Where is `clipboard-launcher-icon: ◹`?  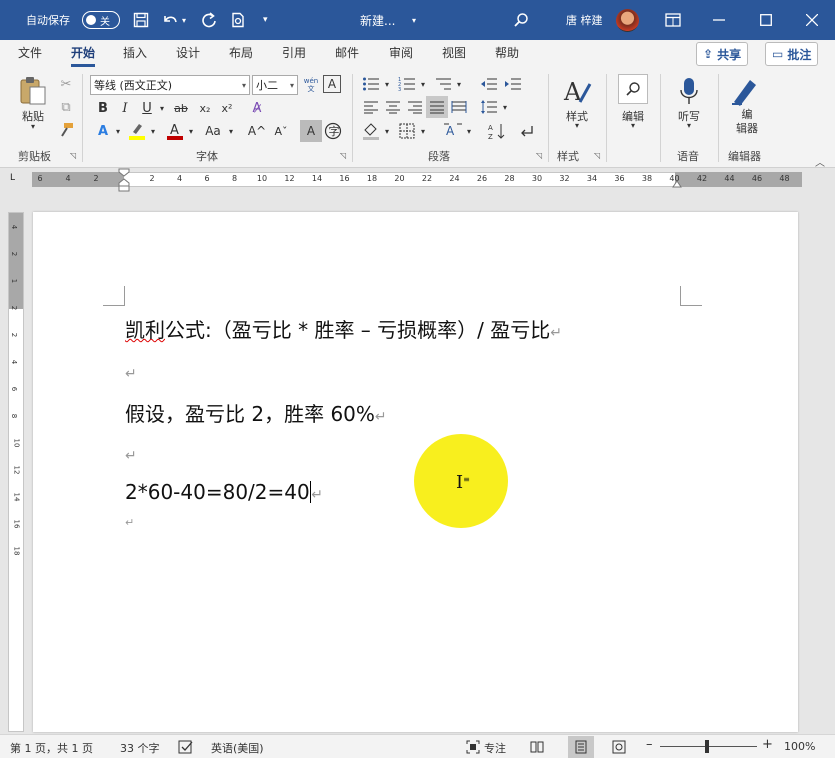
clipboard-launcher-icon: ◹ is located at coordinates (73, 155).